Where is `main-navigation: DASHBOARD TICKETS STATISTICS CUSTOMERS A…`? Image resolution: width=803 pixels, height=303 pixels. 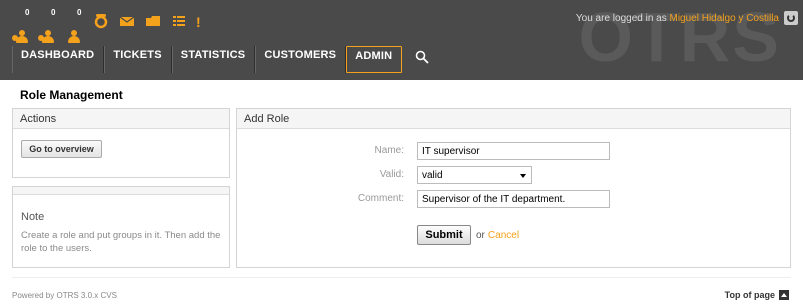
main-navigation: DASHBOARD TICKETS STATISTICS CUSTOMERS A… is located at coordinates (227, 59).